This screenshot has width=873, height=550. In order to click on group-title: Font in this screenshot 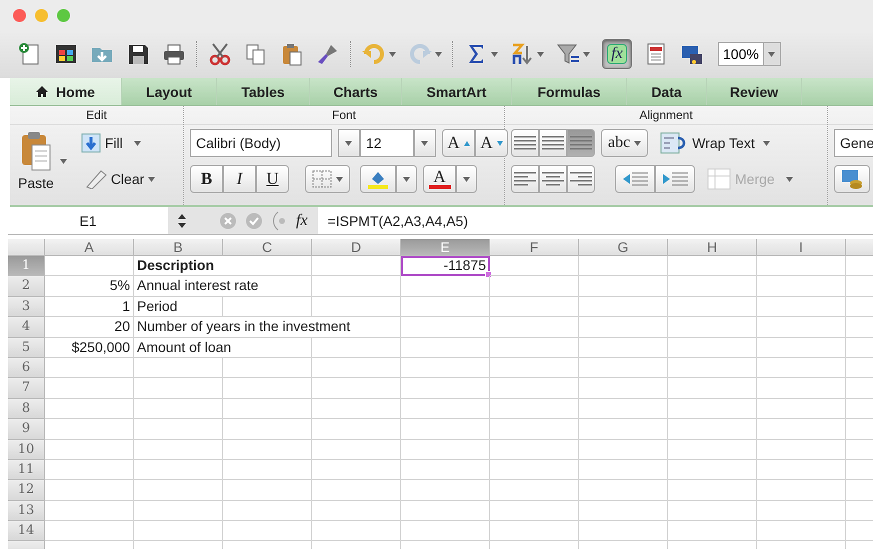, I will do `click(344, 115)`.